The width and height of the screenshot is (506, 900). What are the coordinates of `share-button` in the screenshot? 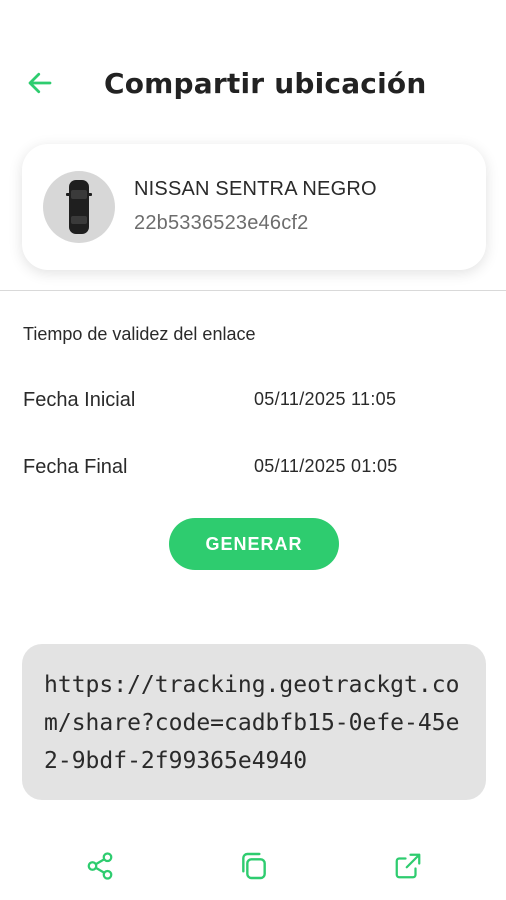 It's located at (100, 866).